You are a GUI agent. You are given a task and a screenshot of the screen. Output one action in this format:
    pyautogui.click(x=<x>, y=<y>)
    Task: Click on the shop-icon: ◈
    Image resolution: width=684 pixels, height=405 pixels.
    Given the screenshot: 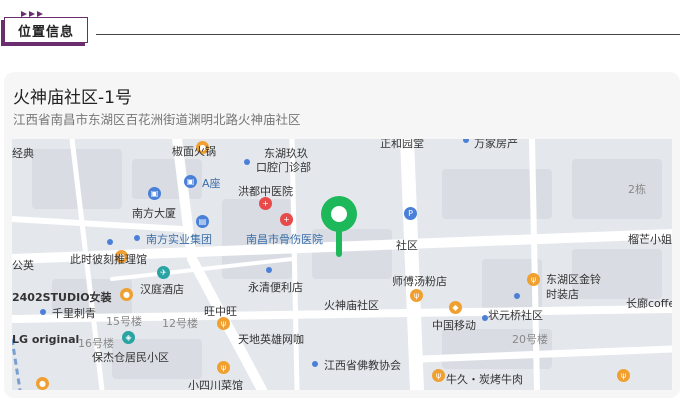 What is the action you would take?
    pyautogui.click(x=128, y=337)
    